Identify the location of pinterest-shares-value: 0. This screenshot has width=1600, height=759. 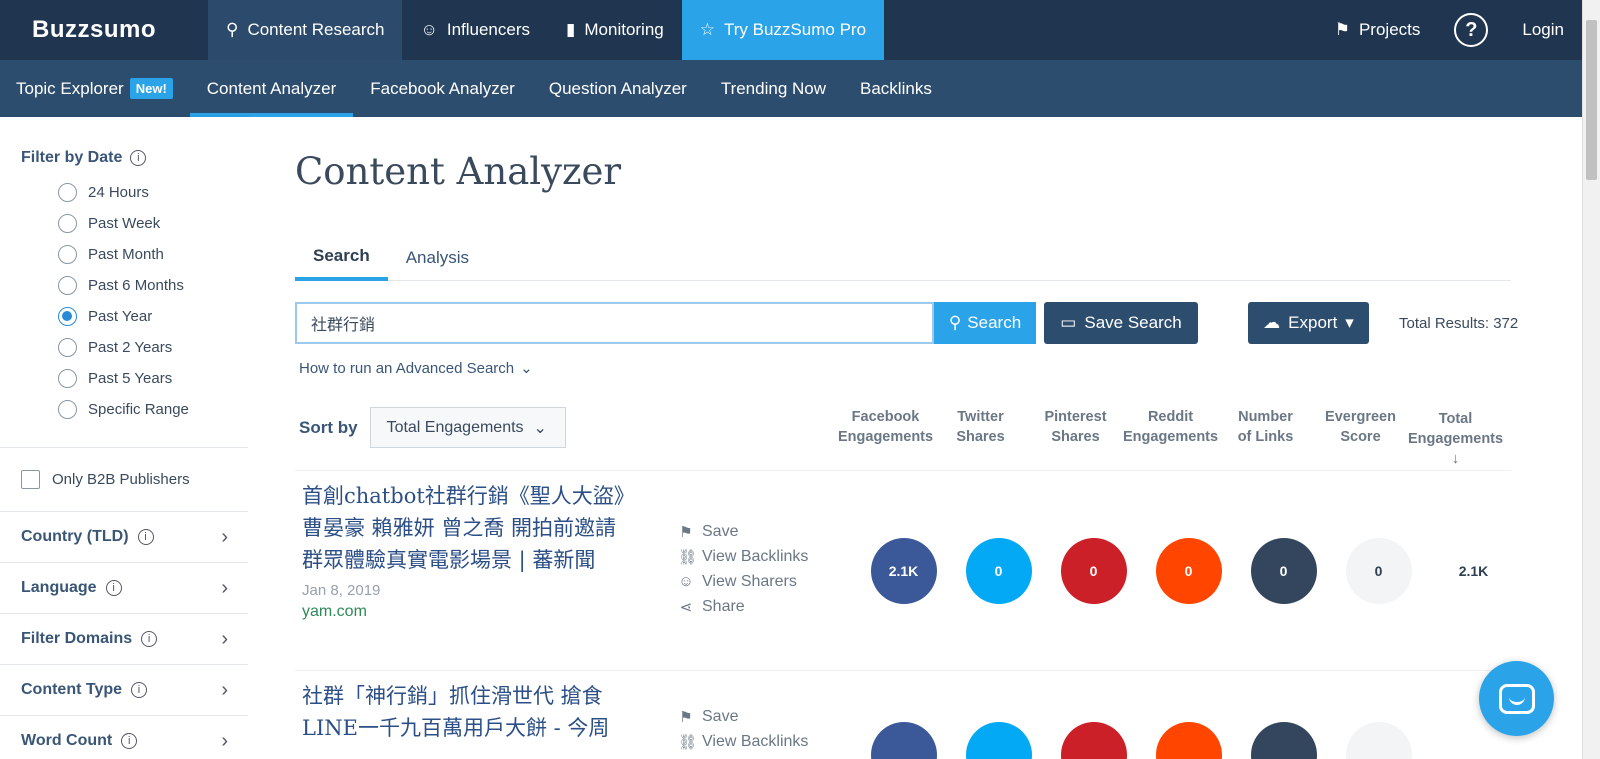
(1093, 571).